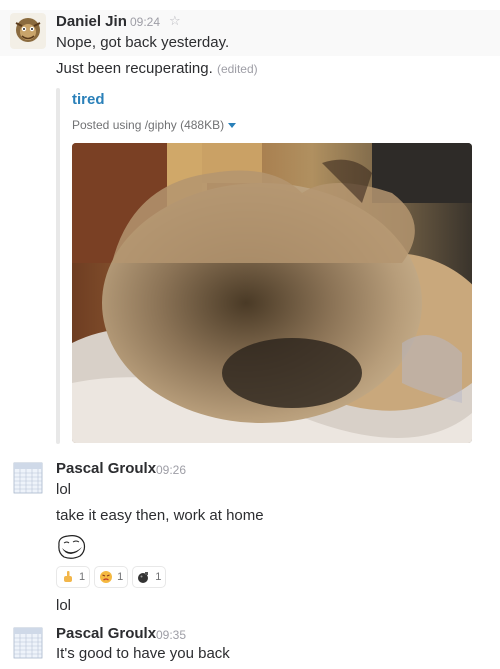 The height and width of the screenshot is (669, 500). What do you see at coordinates (143, 577) in the screenshot?
I see `bomb-icon` at bounding box center [143, 577].